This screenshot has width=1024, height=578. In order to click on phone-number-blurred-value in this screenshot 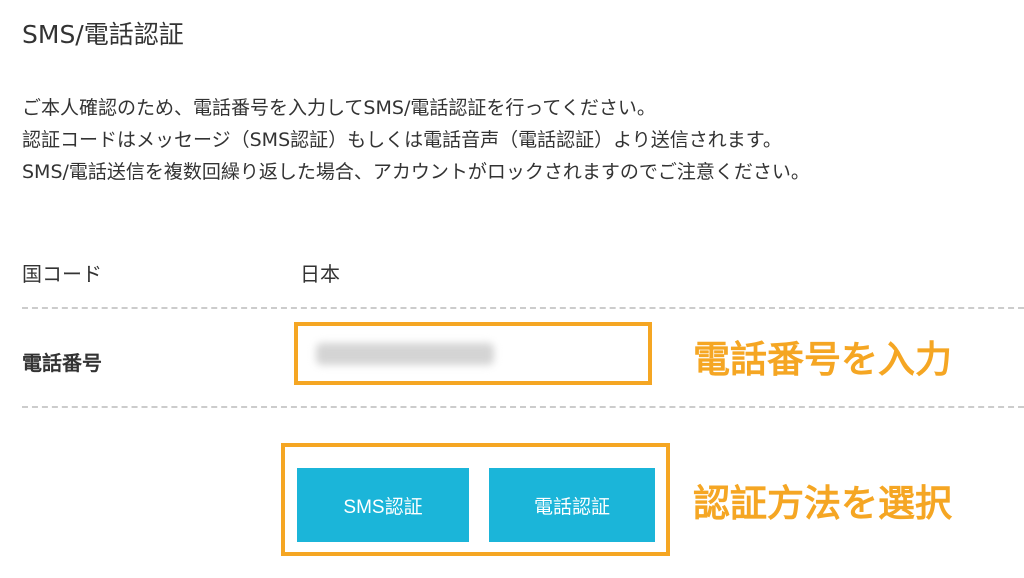, I will do `click(405, 354)`.